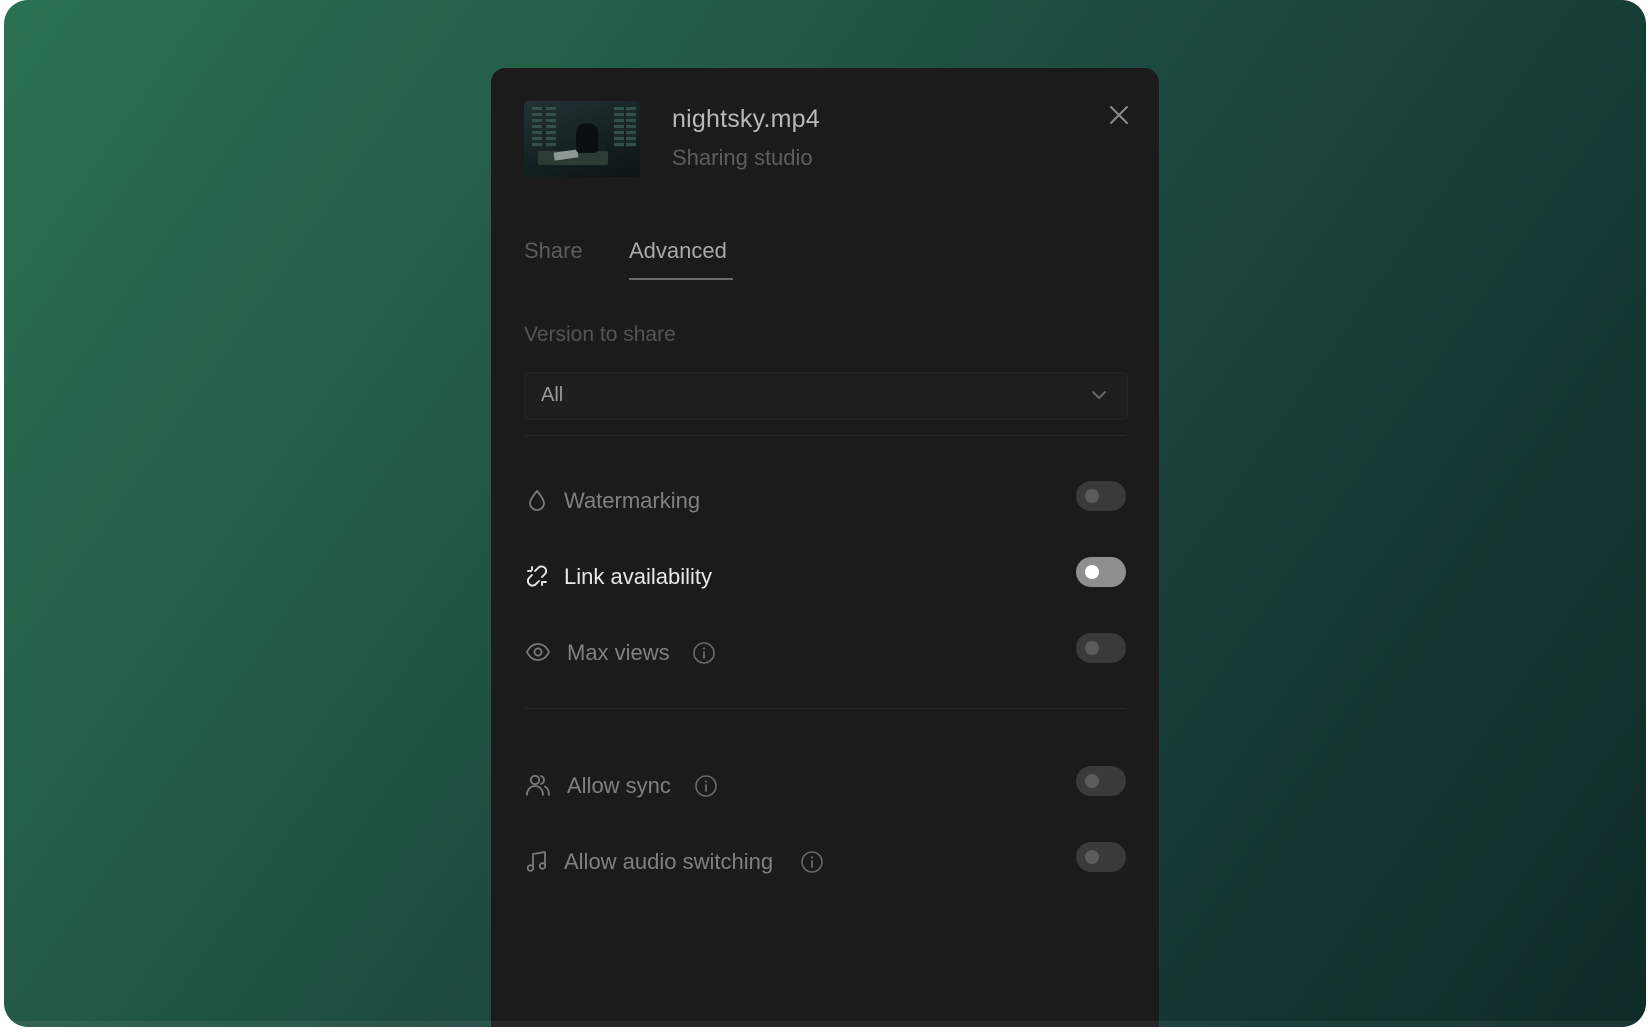 The image size is (1651, 1035). I want to click on max-views-toggle, so click(1101, 648).